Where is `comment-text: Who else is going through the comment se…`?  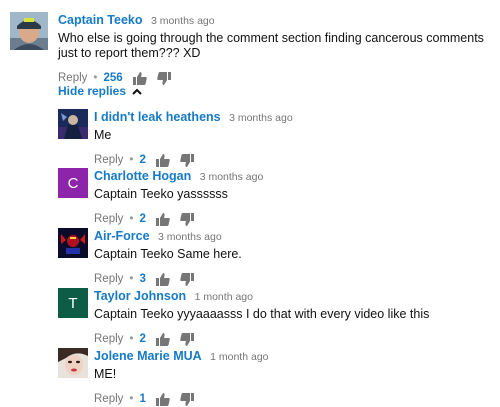
comment-text: Who else is going through the comment se… is located at coordinates (271, 45).